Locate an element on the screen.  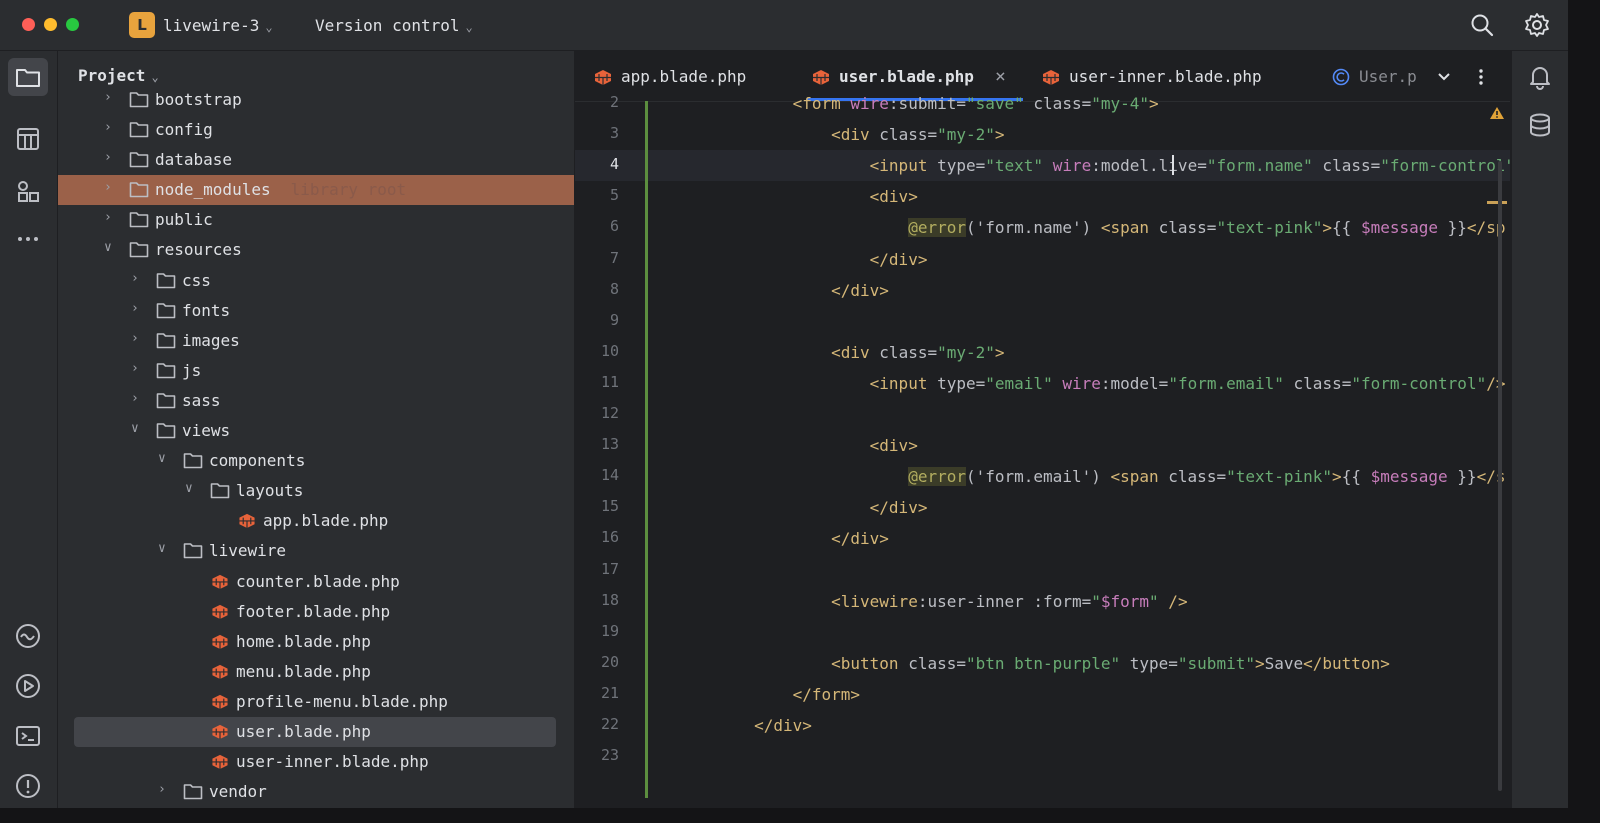
tree-folder-row: › js is located at coordinates (316, 371).